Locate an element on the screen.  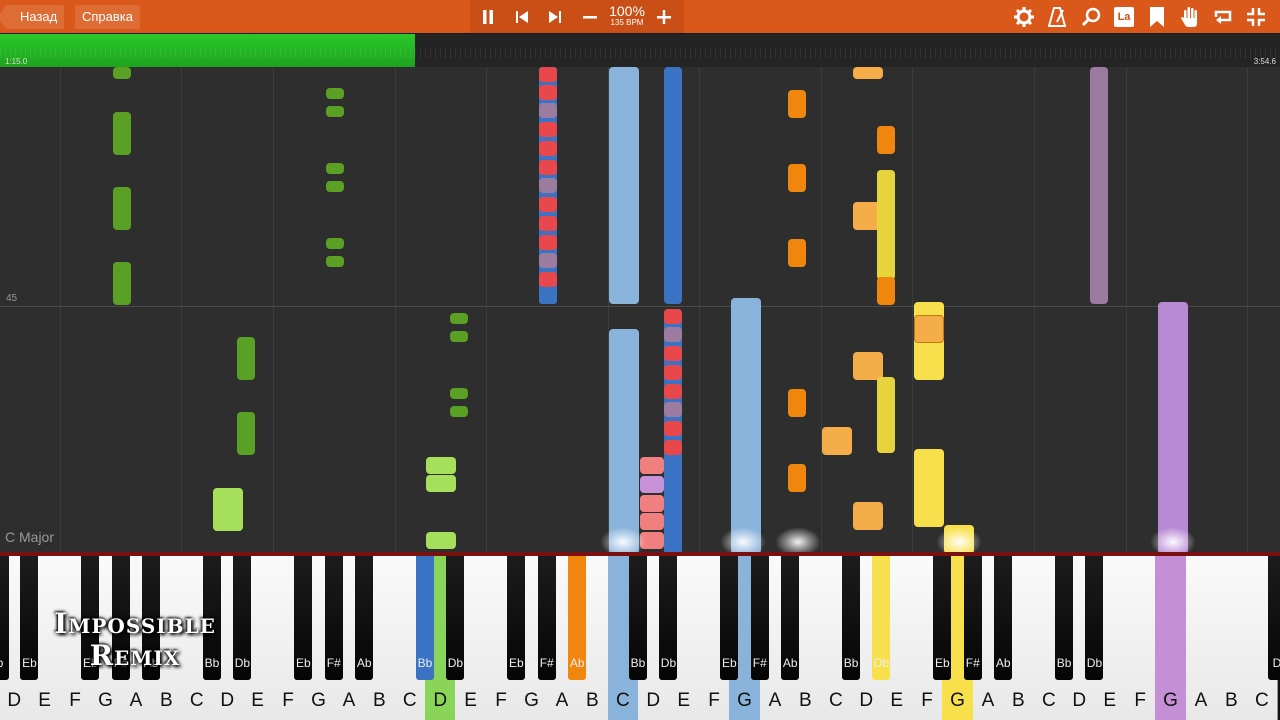
skip-back-icon is located at coordinates (522, 16).